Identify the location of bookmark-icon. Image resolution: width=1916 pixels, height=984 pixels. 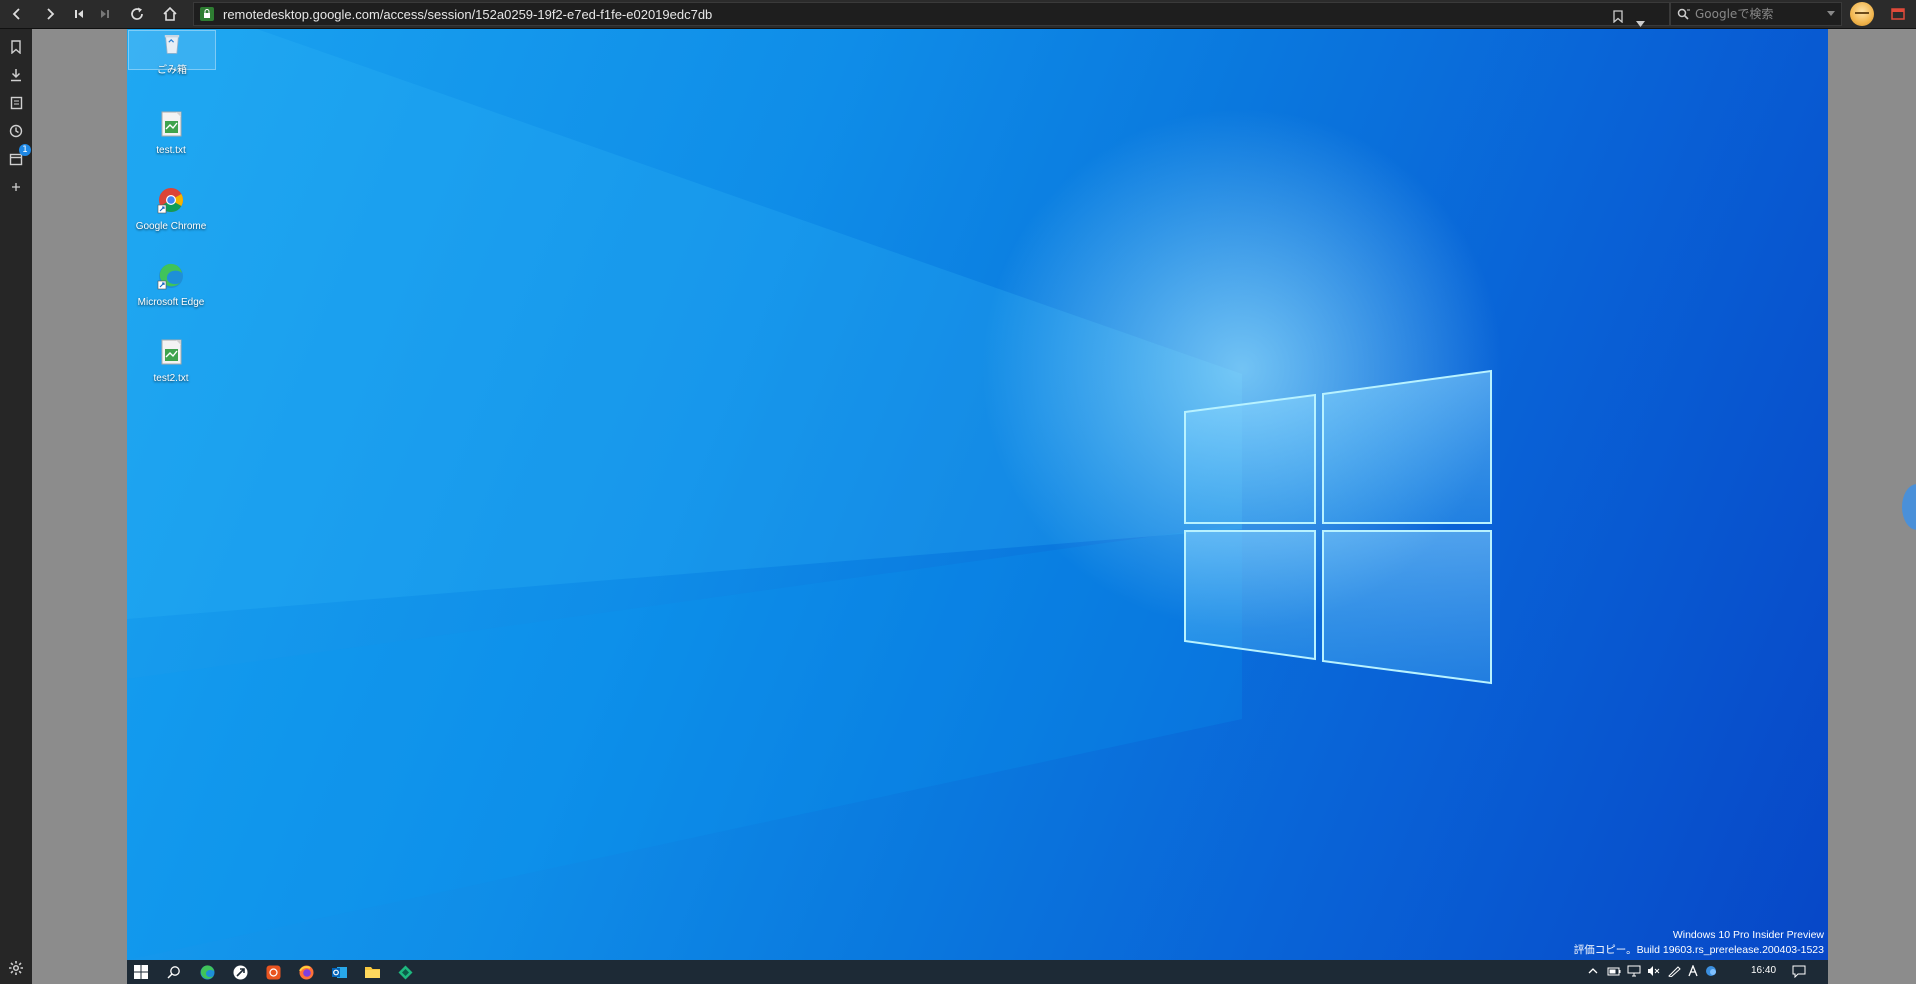
(16, 47).